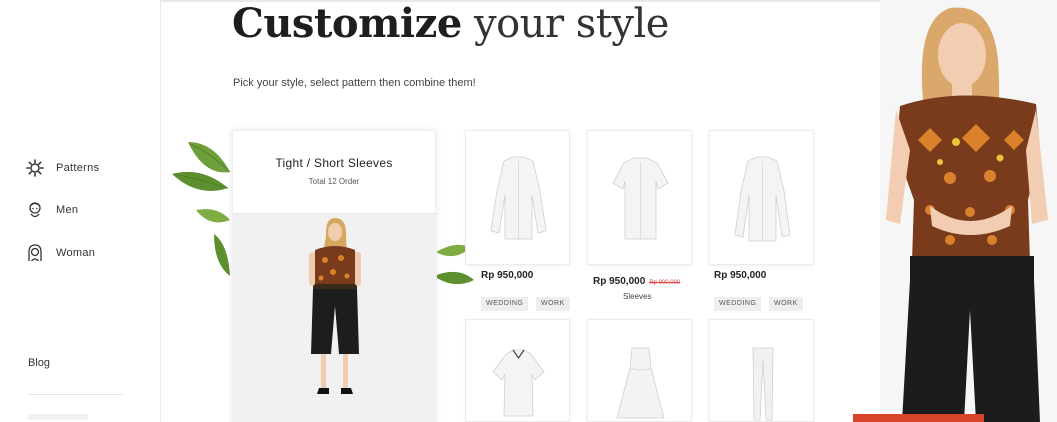 The image size is (1057, 422). I want to click on gear-icon, so click(35, 168).